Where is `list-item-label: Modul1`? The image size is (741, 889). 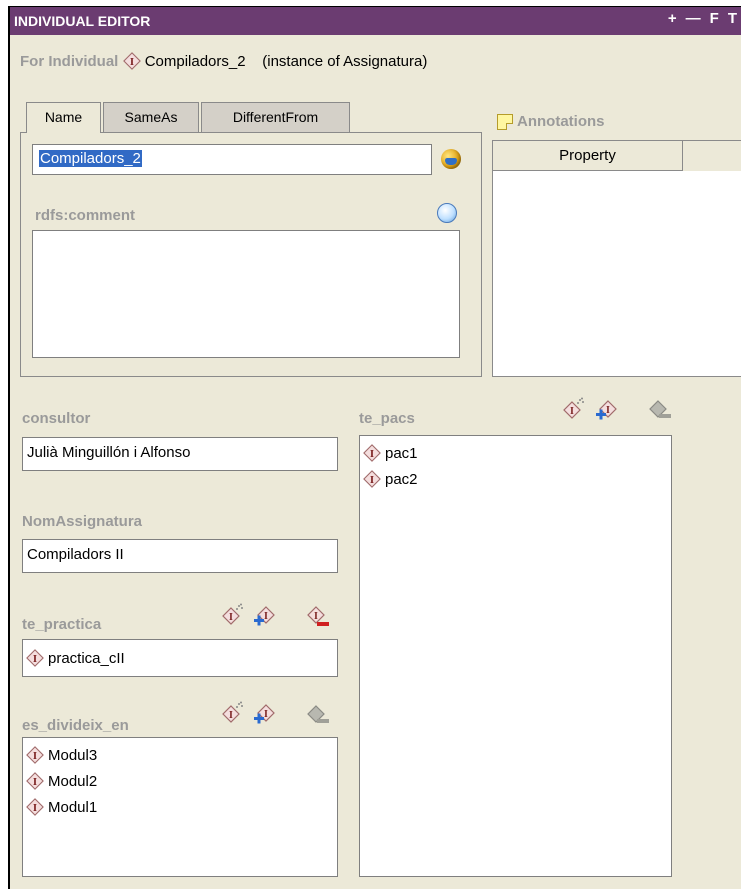
list-item-label: Modul1 is located at coordinates (73, 807).